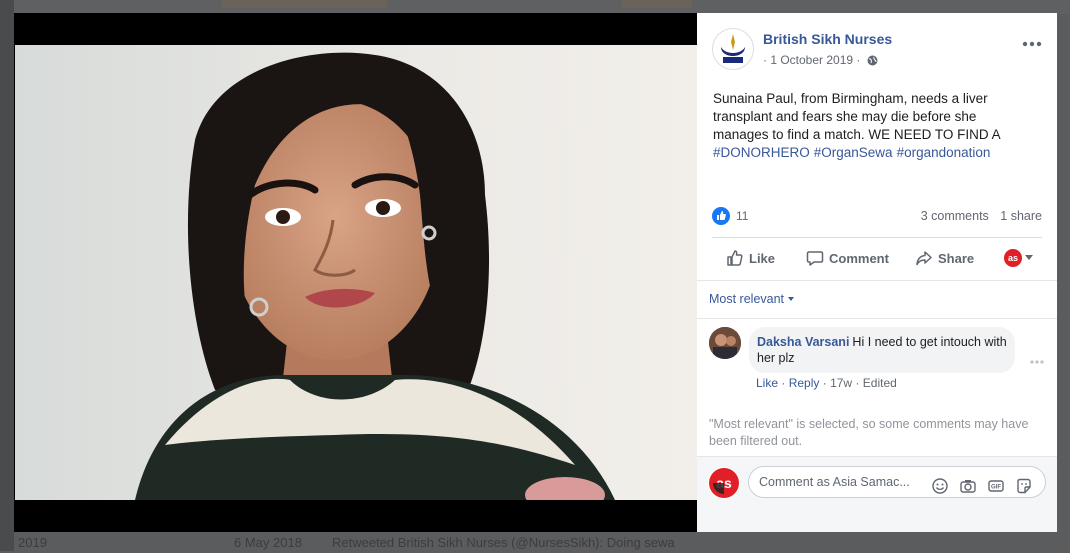 The width and height of the screenshot is (1070, 553). What do you see at coordinates (7, 275) in the screenshot?
I see `background-sidebar` at bounding box center [7, 275].